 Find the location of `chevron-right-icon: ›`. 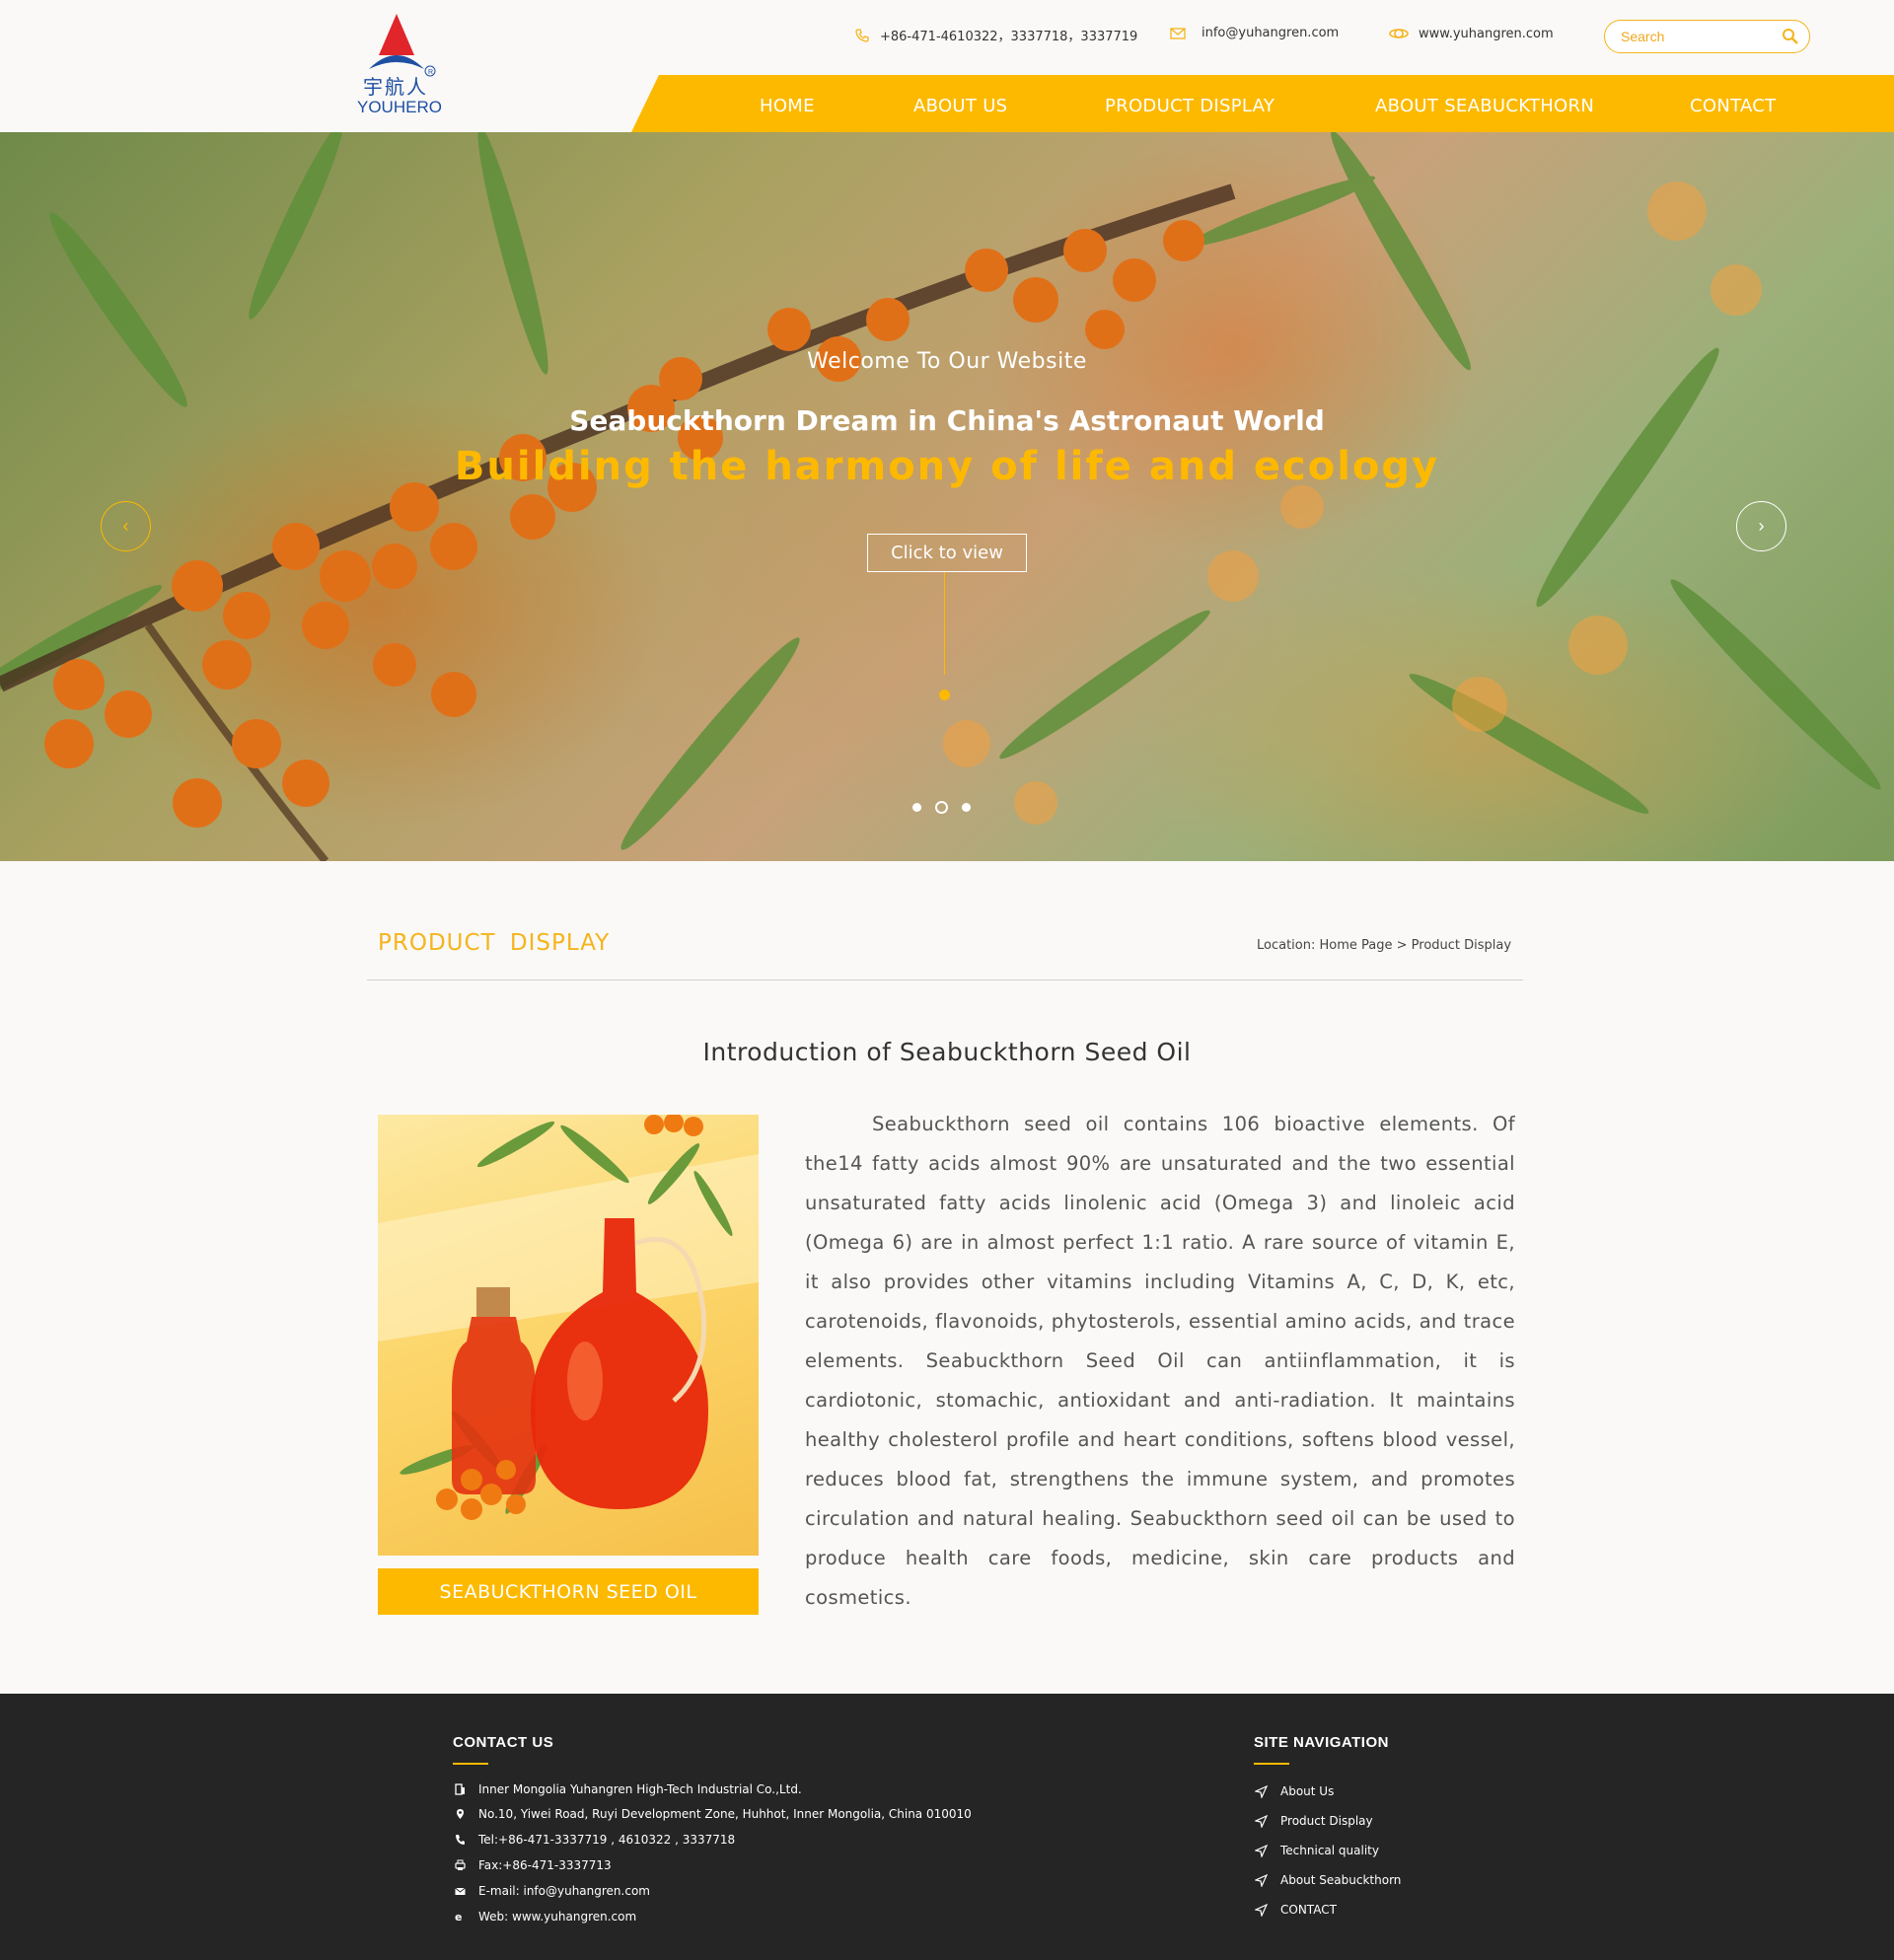

chevron-right-icon: › is located at coordinates (1761, 526).